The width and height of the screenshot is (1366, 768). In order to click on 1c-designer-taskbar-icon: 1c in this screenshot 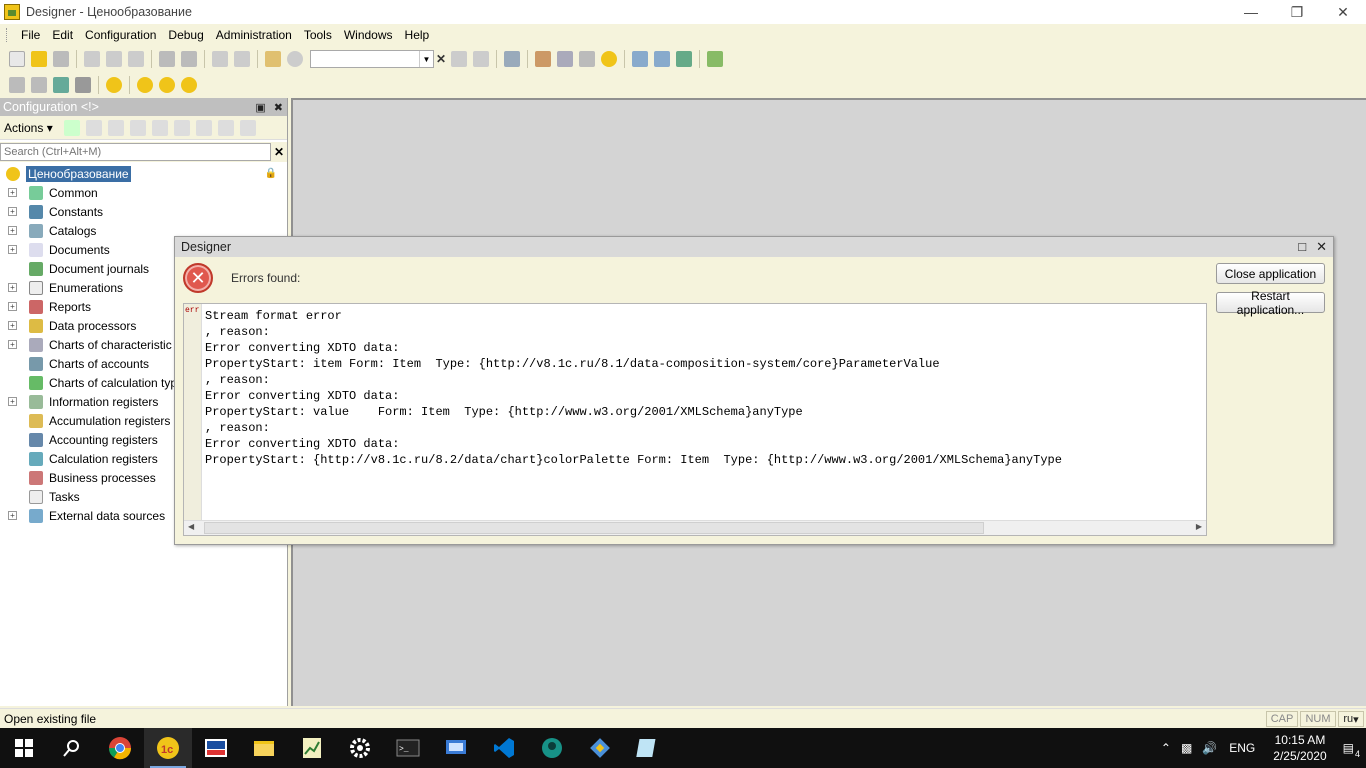, I will do `click(168, 748)`.